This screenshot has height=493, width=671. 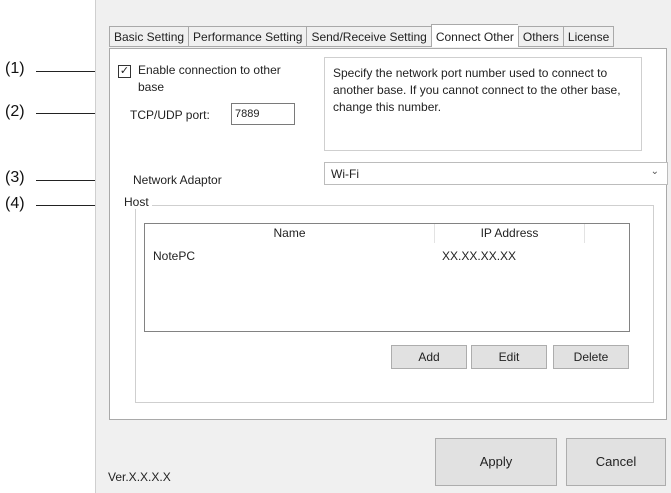 I want to click on enable-connection-label: Enable connection to other, so click(x=209, y=70).